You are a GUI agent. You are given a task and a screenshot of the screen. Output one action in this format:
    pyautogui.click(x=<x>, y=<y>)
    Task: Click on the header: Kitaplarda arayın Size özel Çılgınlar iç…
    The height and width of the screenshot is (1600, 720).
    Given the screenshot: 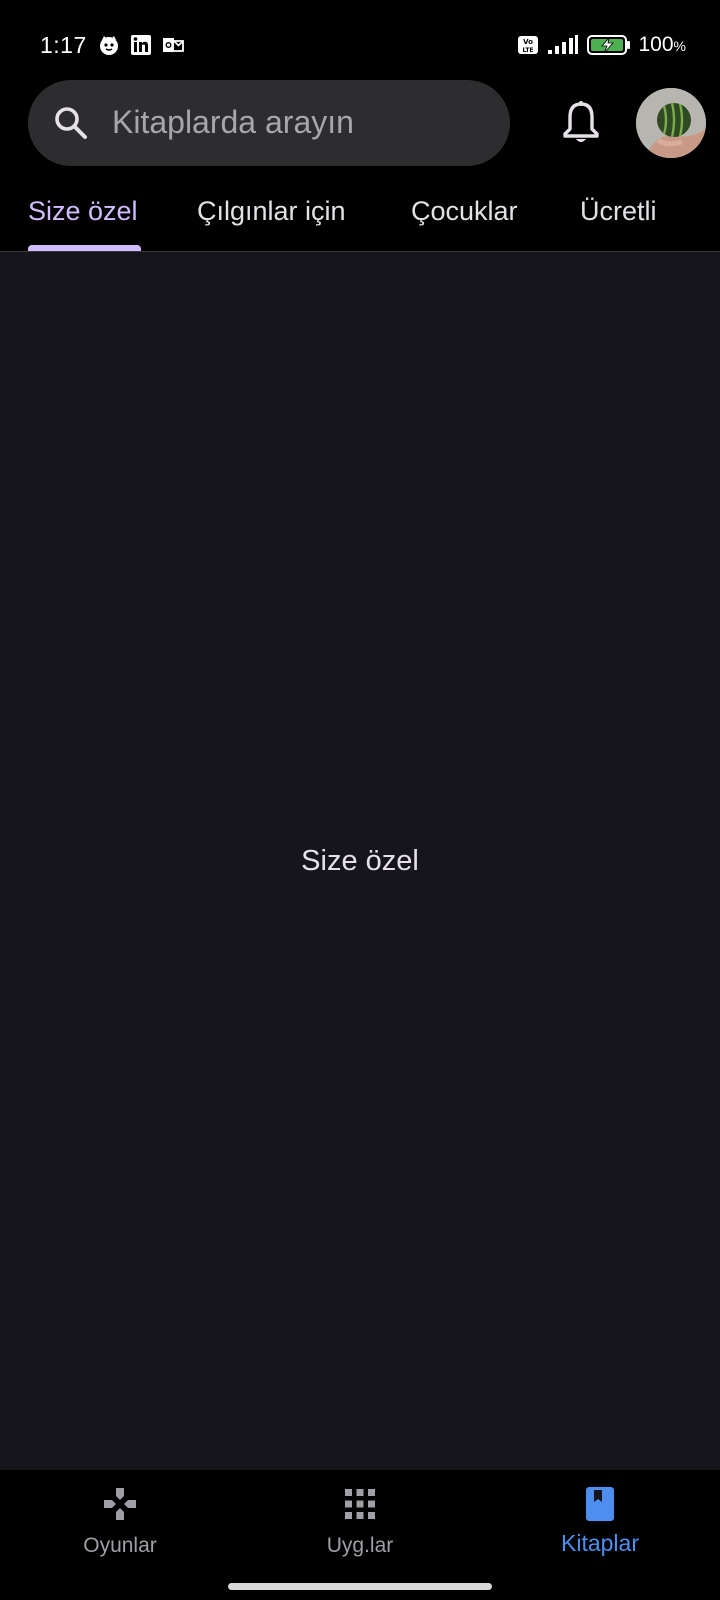 What is the action you would take?
    pyautogui.click(x=360, y=166)
    